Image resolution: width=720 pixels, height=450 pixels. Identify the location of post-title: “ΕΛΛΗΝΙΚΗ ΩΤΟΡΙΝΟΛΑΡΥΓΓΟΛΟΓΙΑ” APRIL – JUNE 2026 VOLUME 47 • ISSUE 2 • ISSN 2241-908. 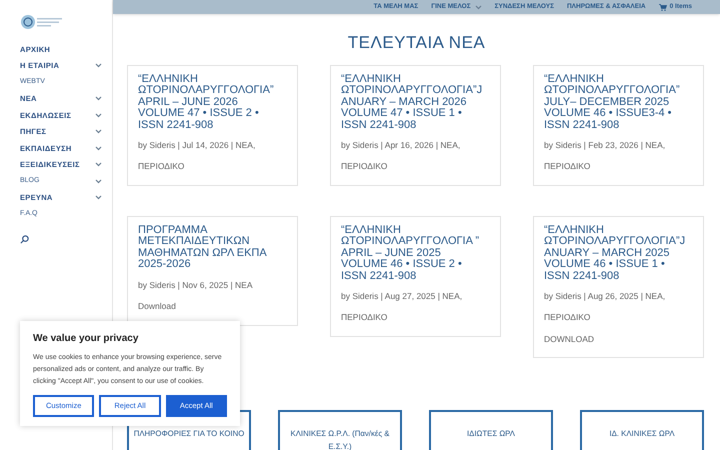
(212, 102).